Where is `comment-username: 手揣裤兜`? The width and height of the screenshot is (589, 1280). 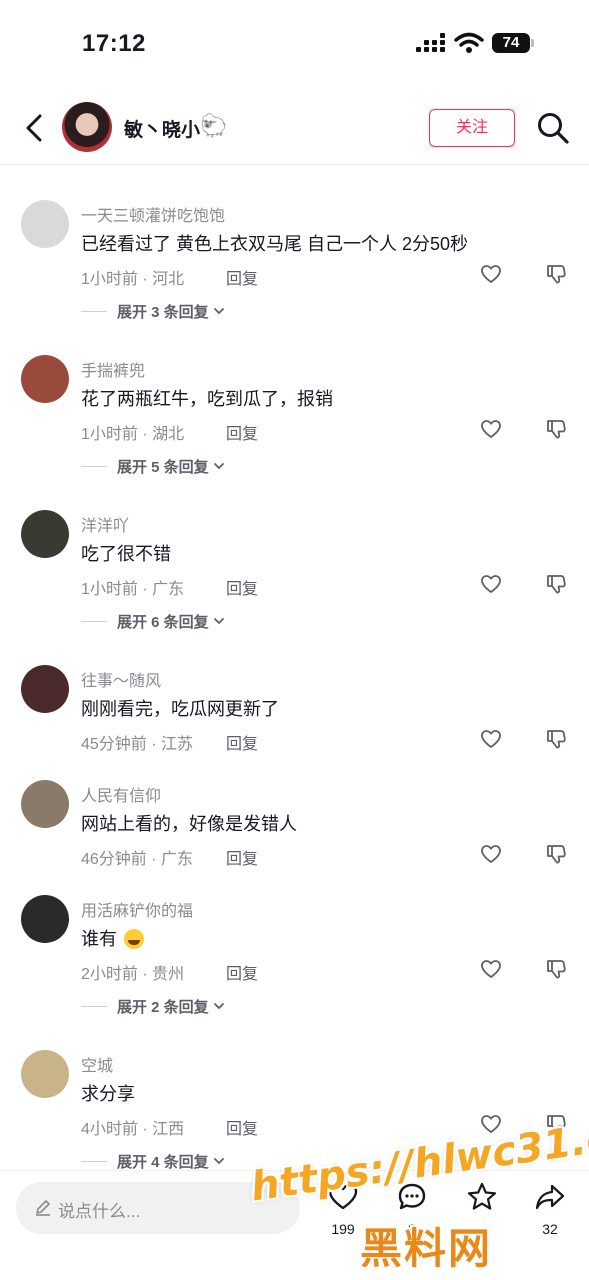
comment-username: 手揣裤兜 is located at coordinates (113, 369).